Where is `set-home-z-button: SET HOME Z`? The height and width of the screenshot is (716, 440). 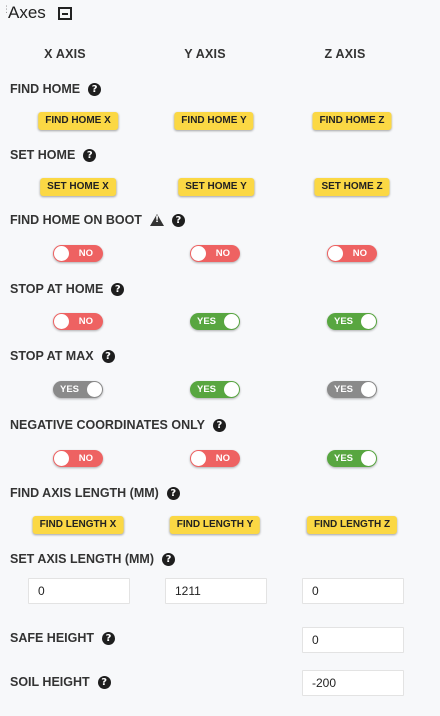 set-home-z-button: SET HOME Z is located at coordinates (352, 187).